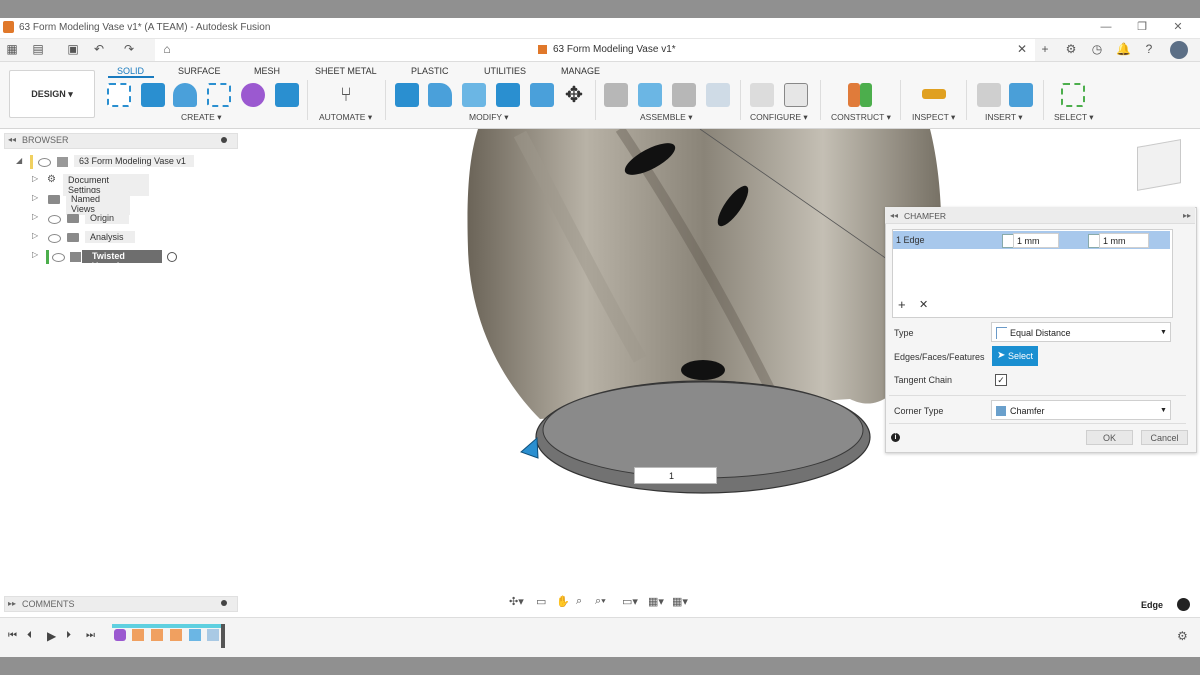 The image size is (1200, 675). I want to click on configure-icon, so click(762, 95).